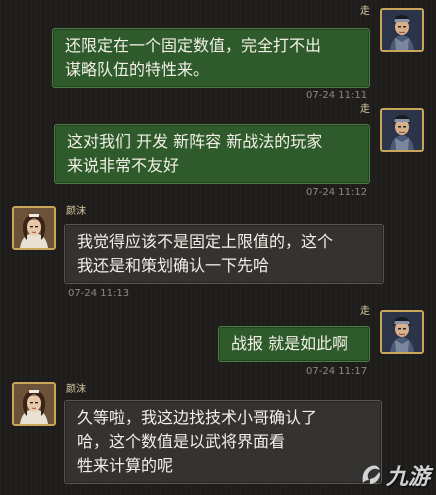  Describe the element at coordinates (99, 293) in the screenshot. I see `message-timestamp: 07-24 11:13` at that location.